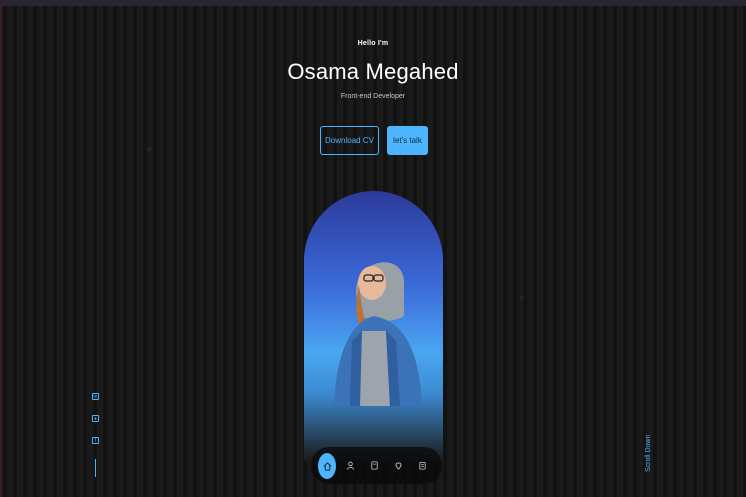  Describe the element at coordinates (95, 440) in the screenshot. I see `facebook-icon: f` at that location.